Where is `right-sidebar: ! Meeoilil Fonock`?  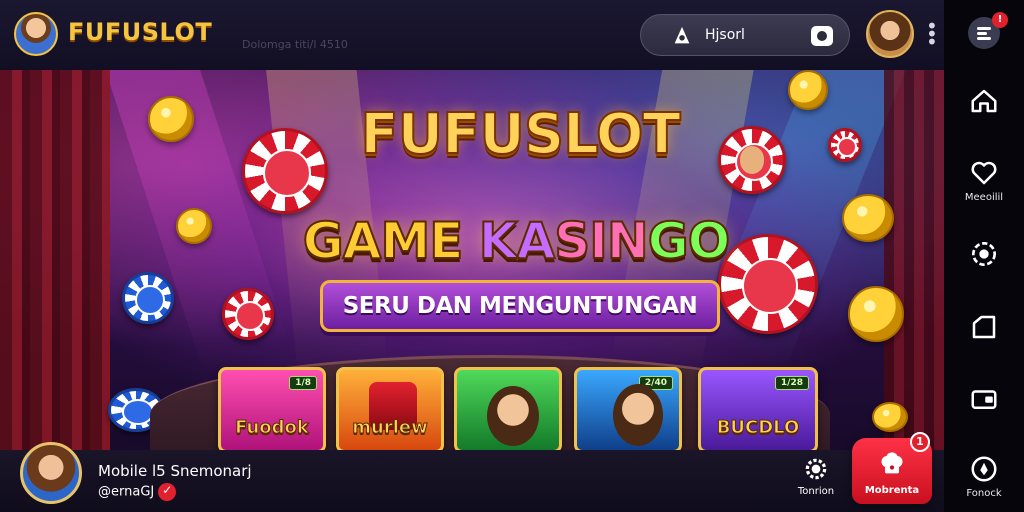 right-sidebar: ! Meeoilil Fonock is located at coordinates (984, 256).